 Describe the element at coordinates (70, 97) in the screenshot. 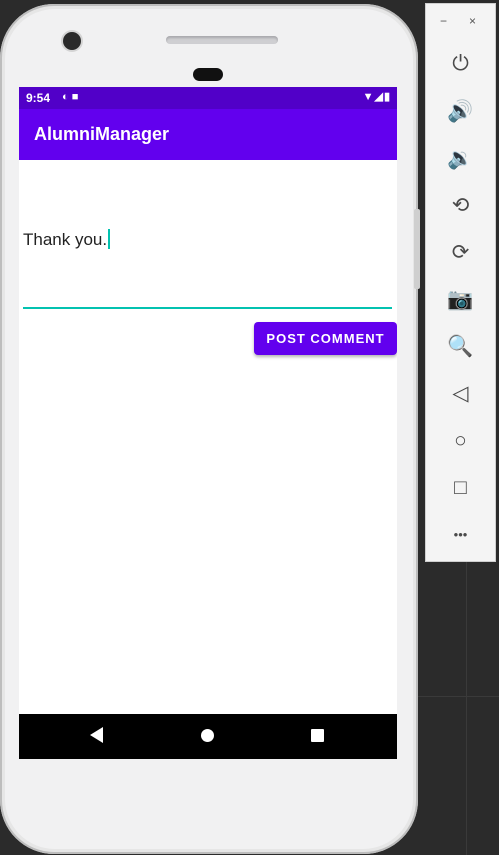

I see `notification-icons: ◐ ■` at that location.